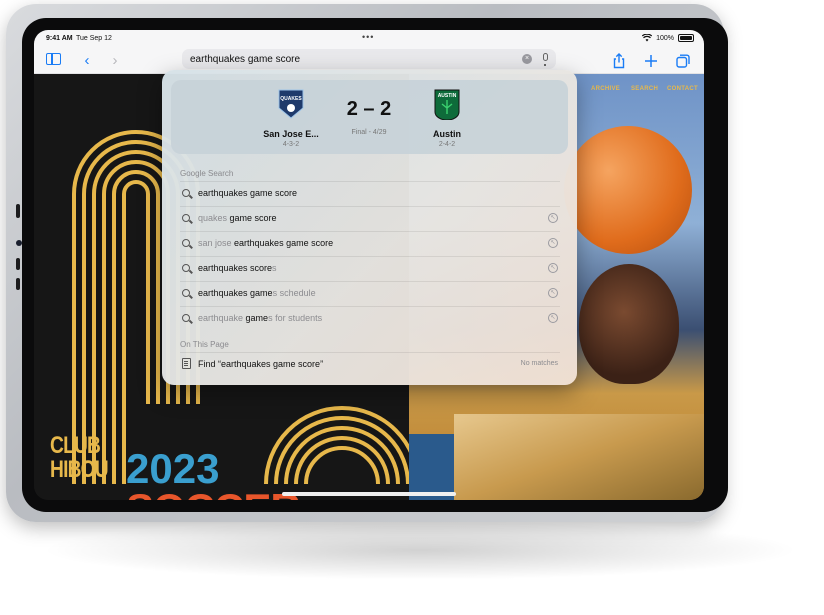 This screenshot has height=615, width=824. I want to click on suggestion-label: quakes game score, so click(237, 218).